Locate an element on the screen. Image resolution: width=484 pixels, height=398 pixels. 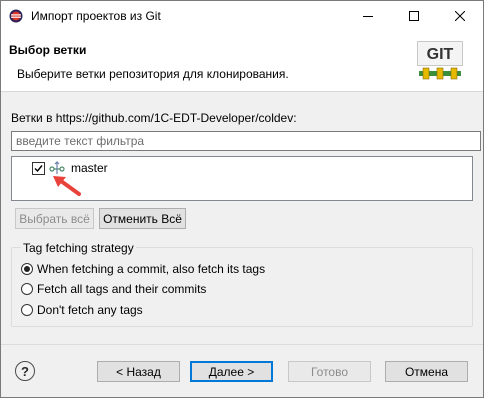
tag-option-fetch-all-tags: Fetch all tags and their commits is located at coordinates (113, 289).